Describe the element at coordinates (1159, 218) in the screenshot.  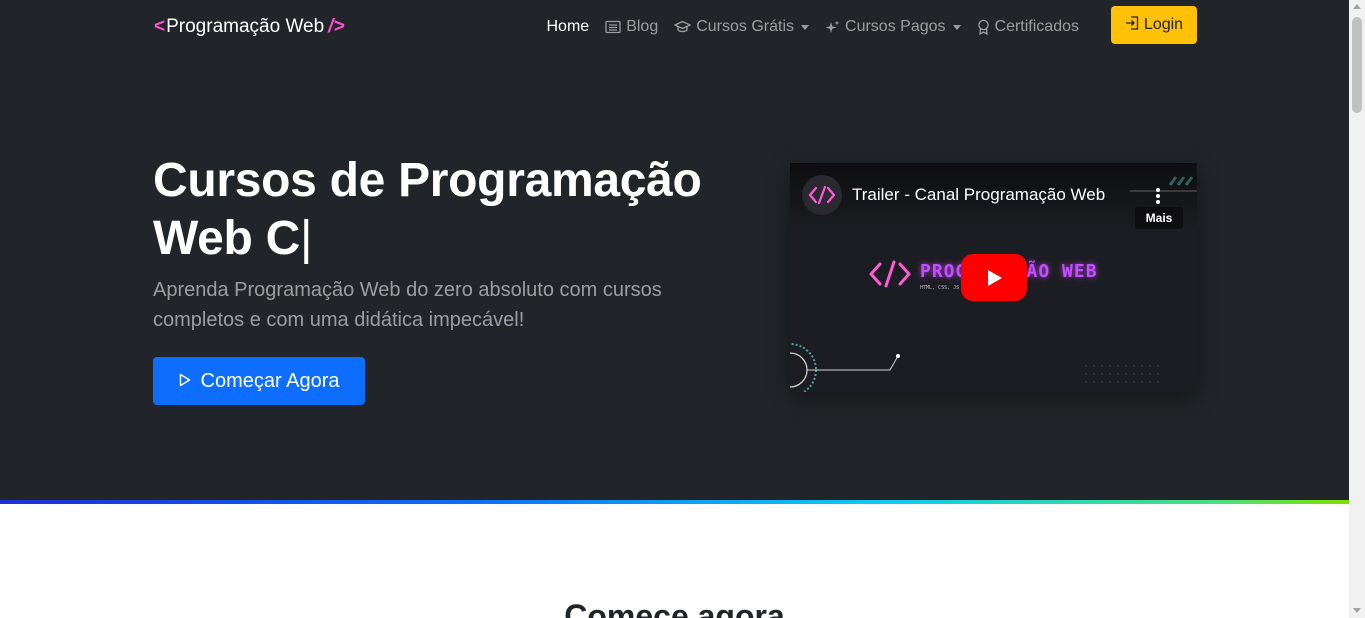
I see `more-label: Mais` at that location.